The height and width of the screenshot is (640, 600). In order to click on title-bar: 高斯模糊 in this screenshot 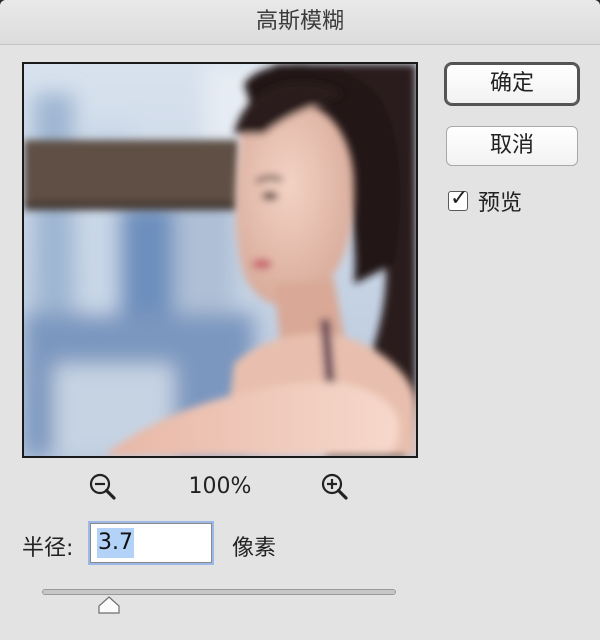, I will do `click(300, 22)`.